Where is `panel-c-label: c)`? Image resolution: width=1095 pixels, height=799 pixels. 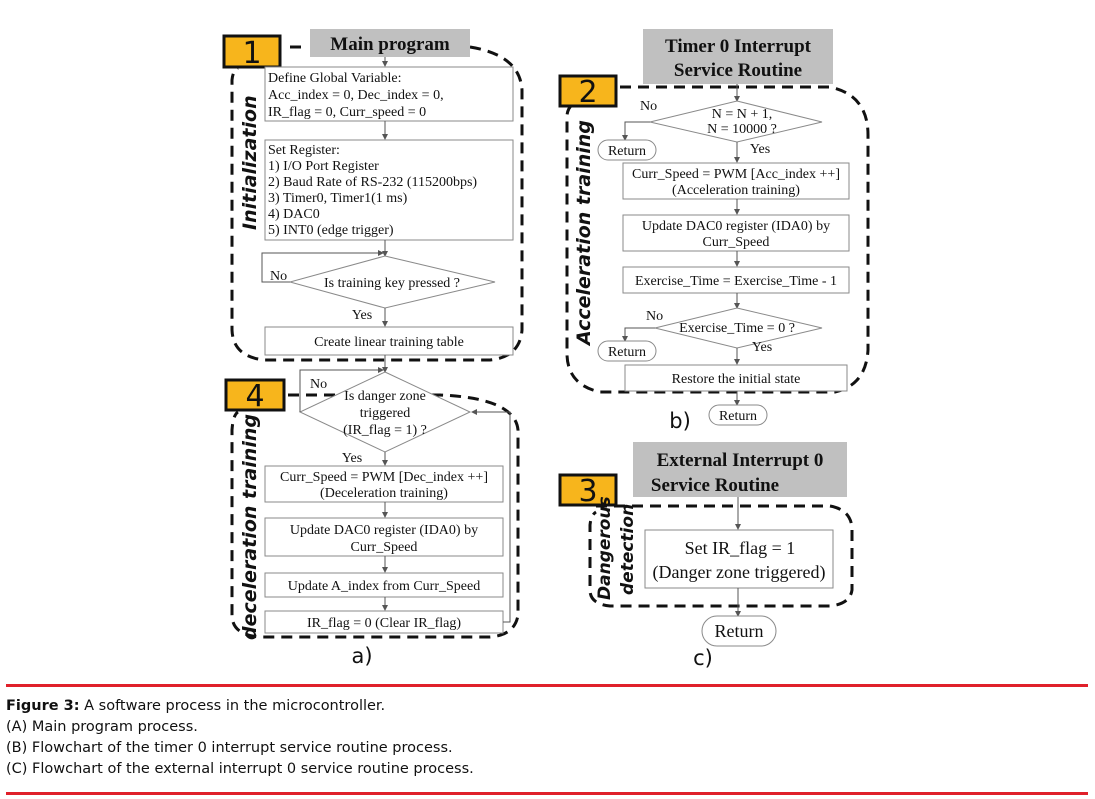
panel-c-label: c) is located at coordinates (703, 658).